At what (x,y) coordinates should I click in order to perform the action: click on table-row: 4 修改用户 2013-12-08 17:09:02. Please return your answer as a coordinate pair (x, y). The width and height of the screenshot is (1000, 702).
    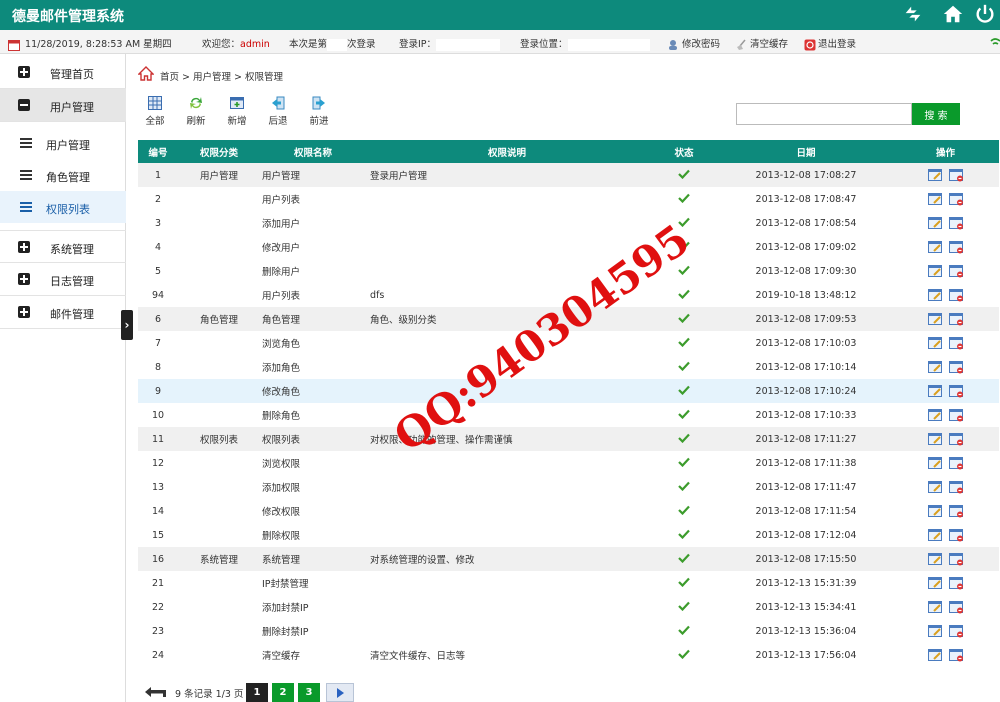
    Looking at the image, I should click on (568, 247).